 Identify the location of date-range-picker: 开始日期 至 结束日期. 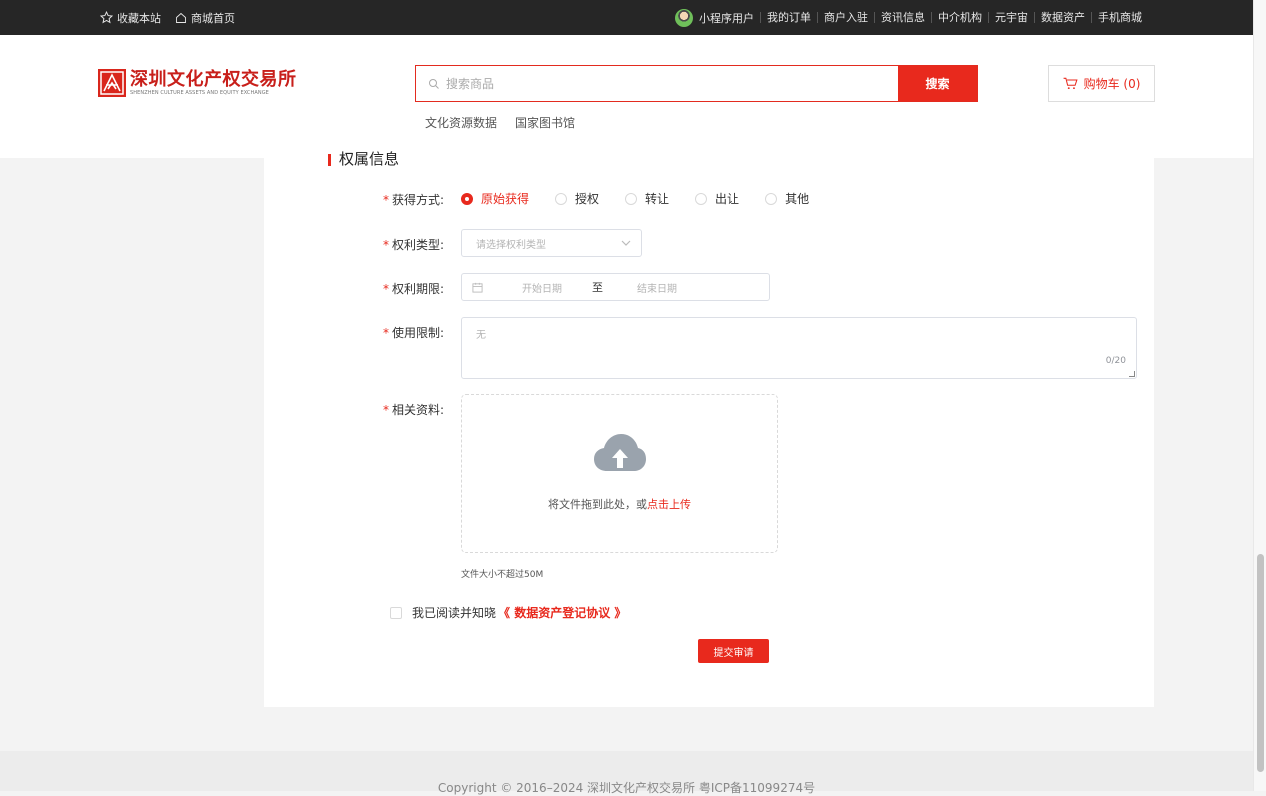
(615, 287).